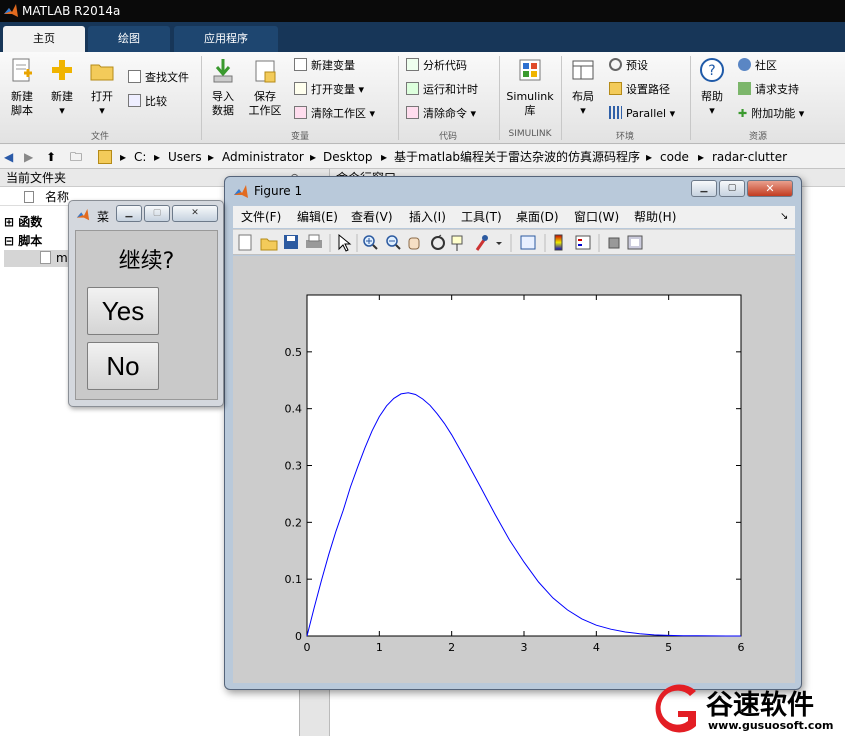  Describe the element at coordinates (712, 96) in the screenshot. I see `help-label: 帮助` at that location.